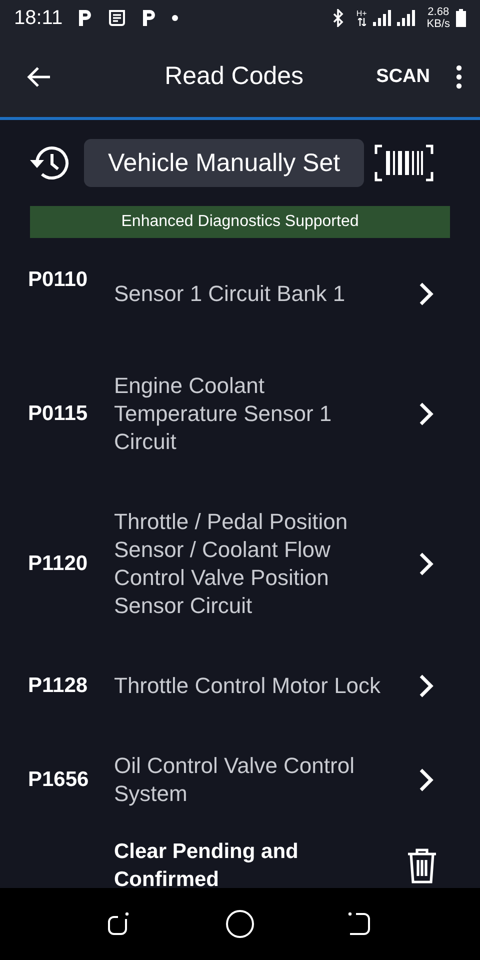 This screenshot has height=960, width=480. What do you see at coordinates (235, 780) in the screenshot?
I see `code-description: Oil Control Valve Control System` at bounding box center [235, 780].